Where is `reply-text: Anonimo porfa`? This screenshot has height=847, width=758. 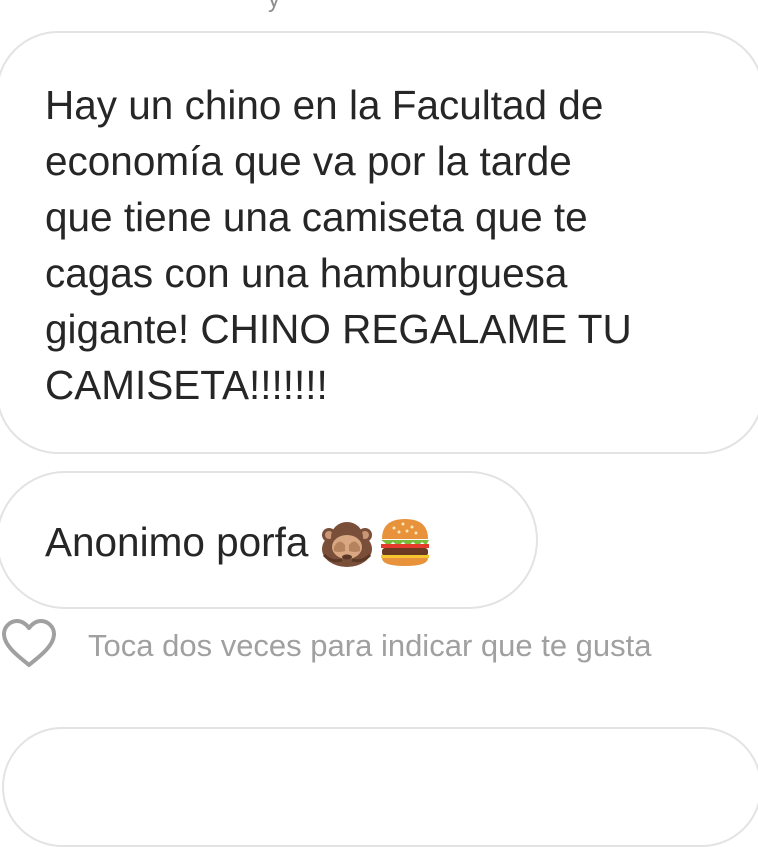 reply-text: Anonimo porfa is located at coordinates (177, 542).